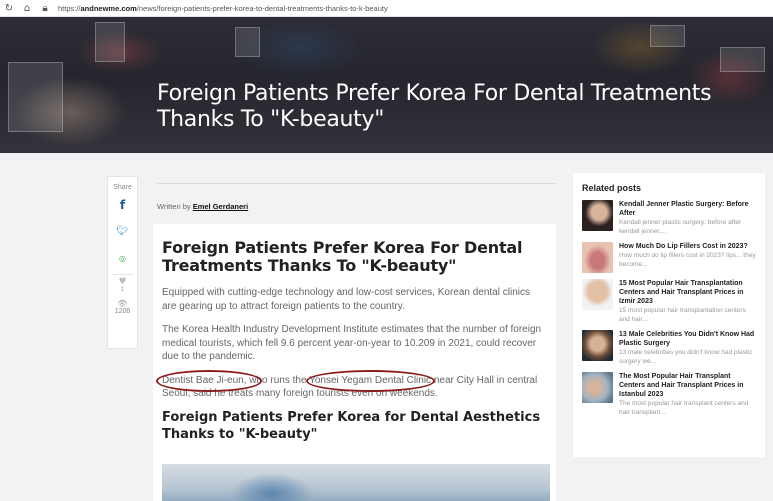 This screenshot has width=773, height=501. Describe the element at coordinates (356, 183) in the screenshot. I see `content-divider` at that location.